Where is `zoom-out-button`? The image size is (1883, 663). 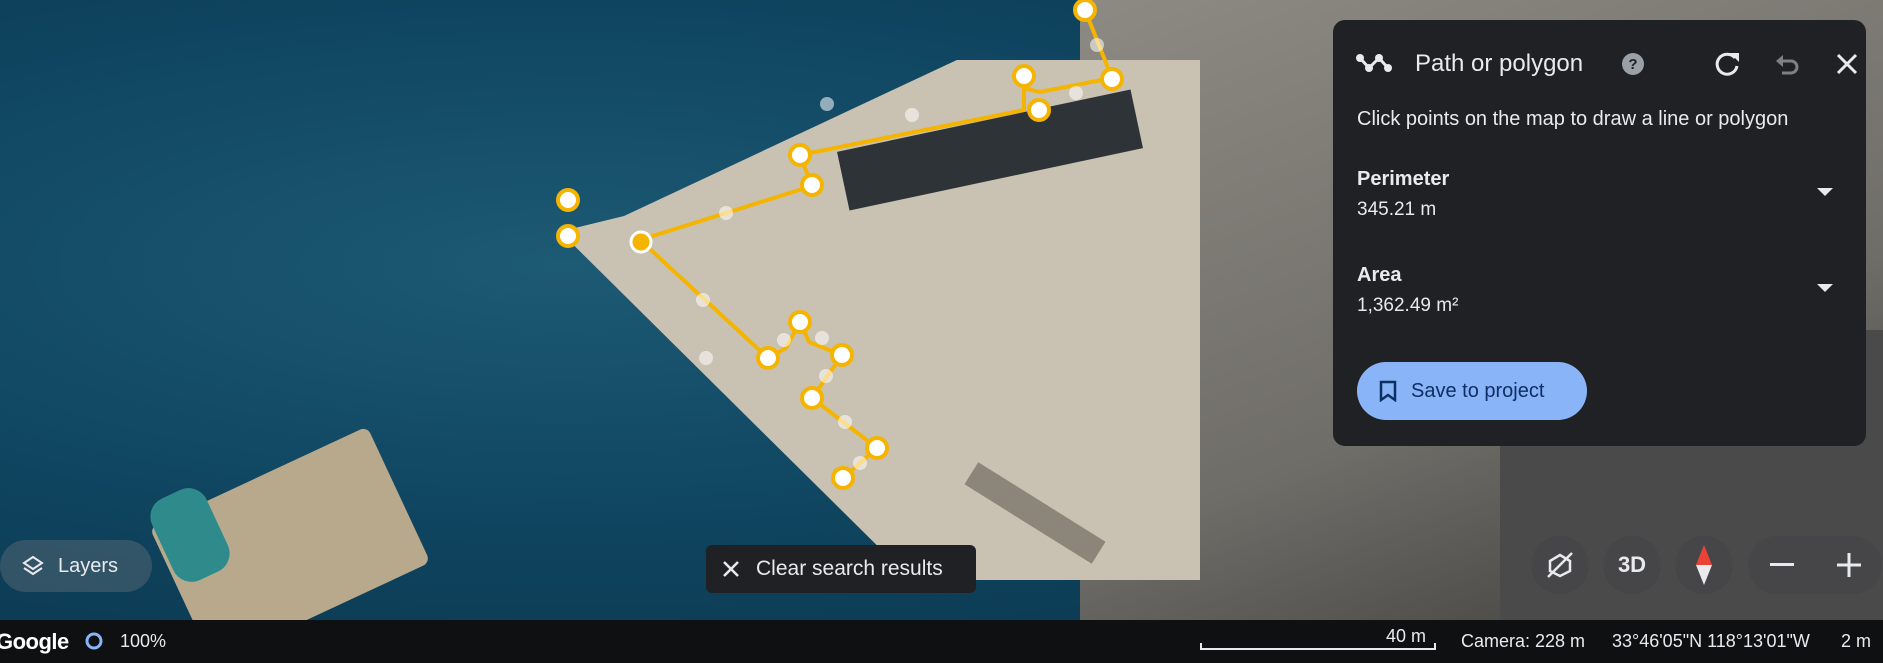
zoom-out-button is located at coordinates (1781, 565).